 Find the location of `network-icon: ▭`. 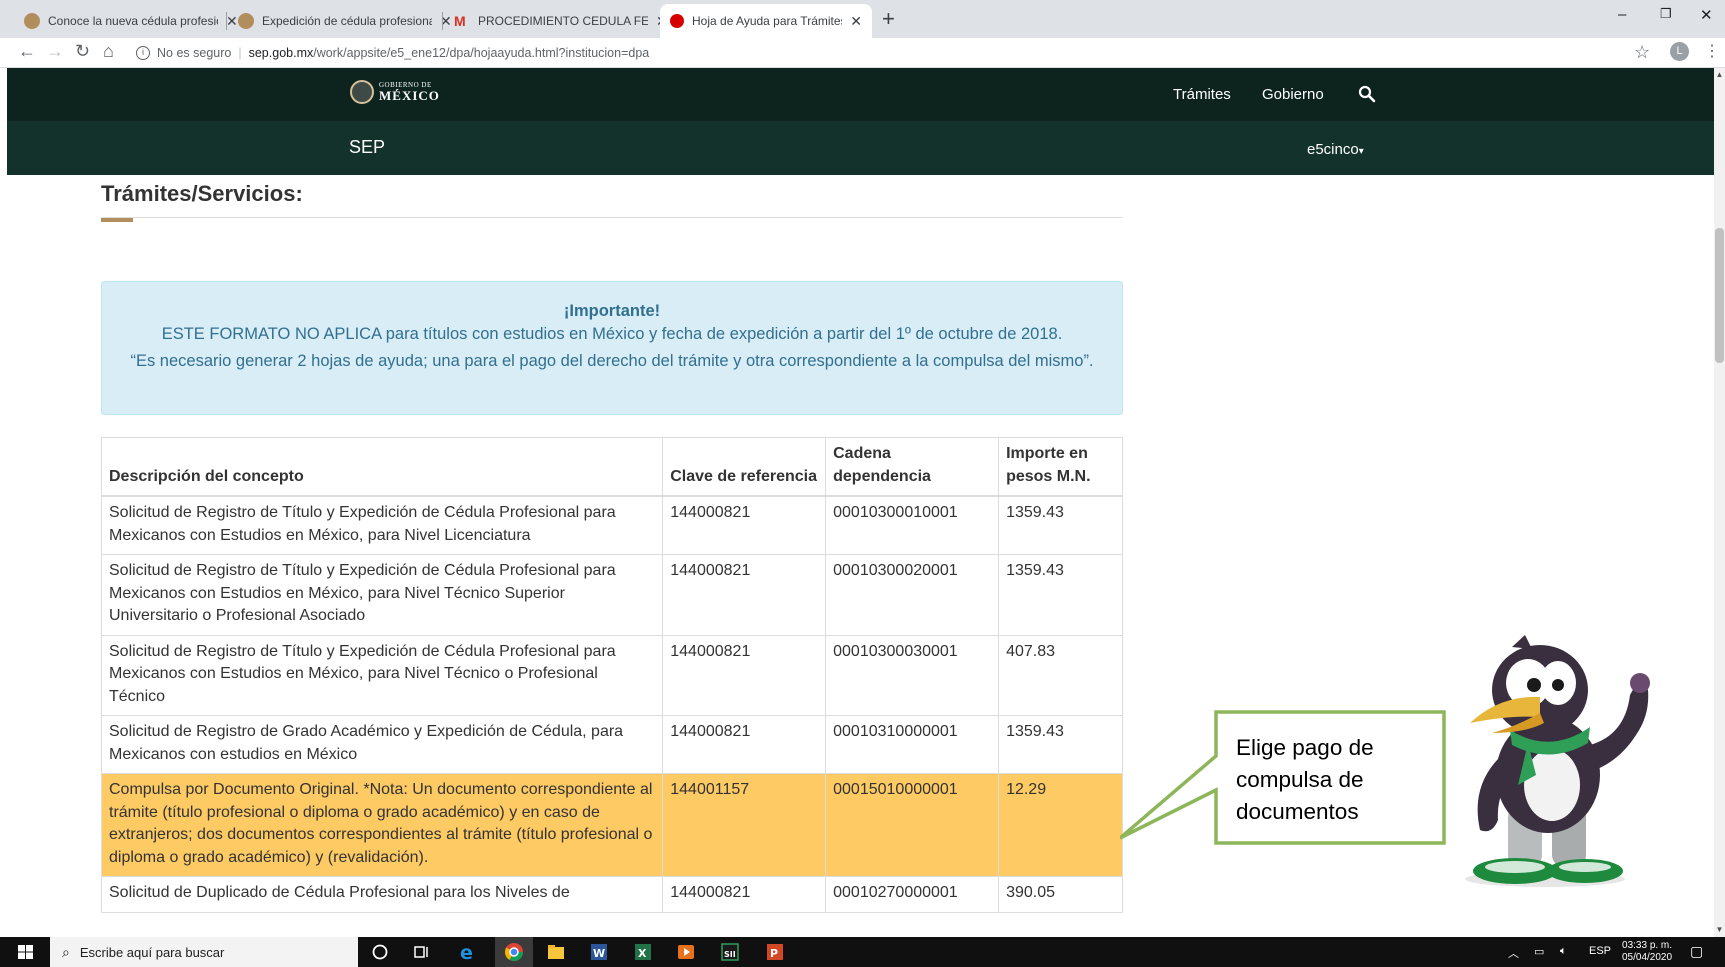

network-icon: ▭ is located at coordinates (1539, 951).